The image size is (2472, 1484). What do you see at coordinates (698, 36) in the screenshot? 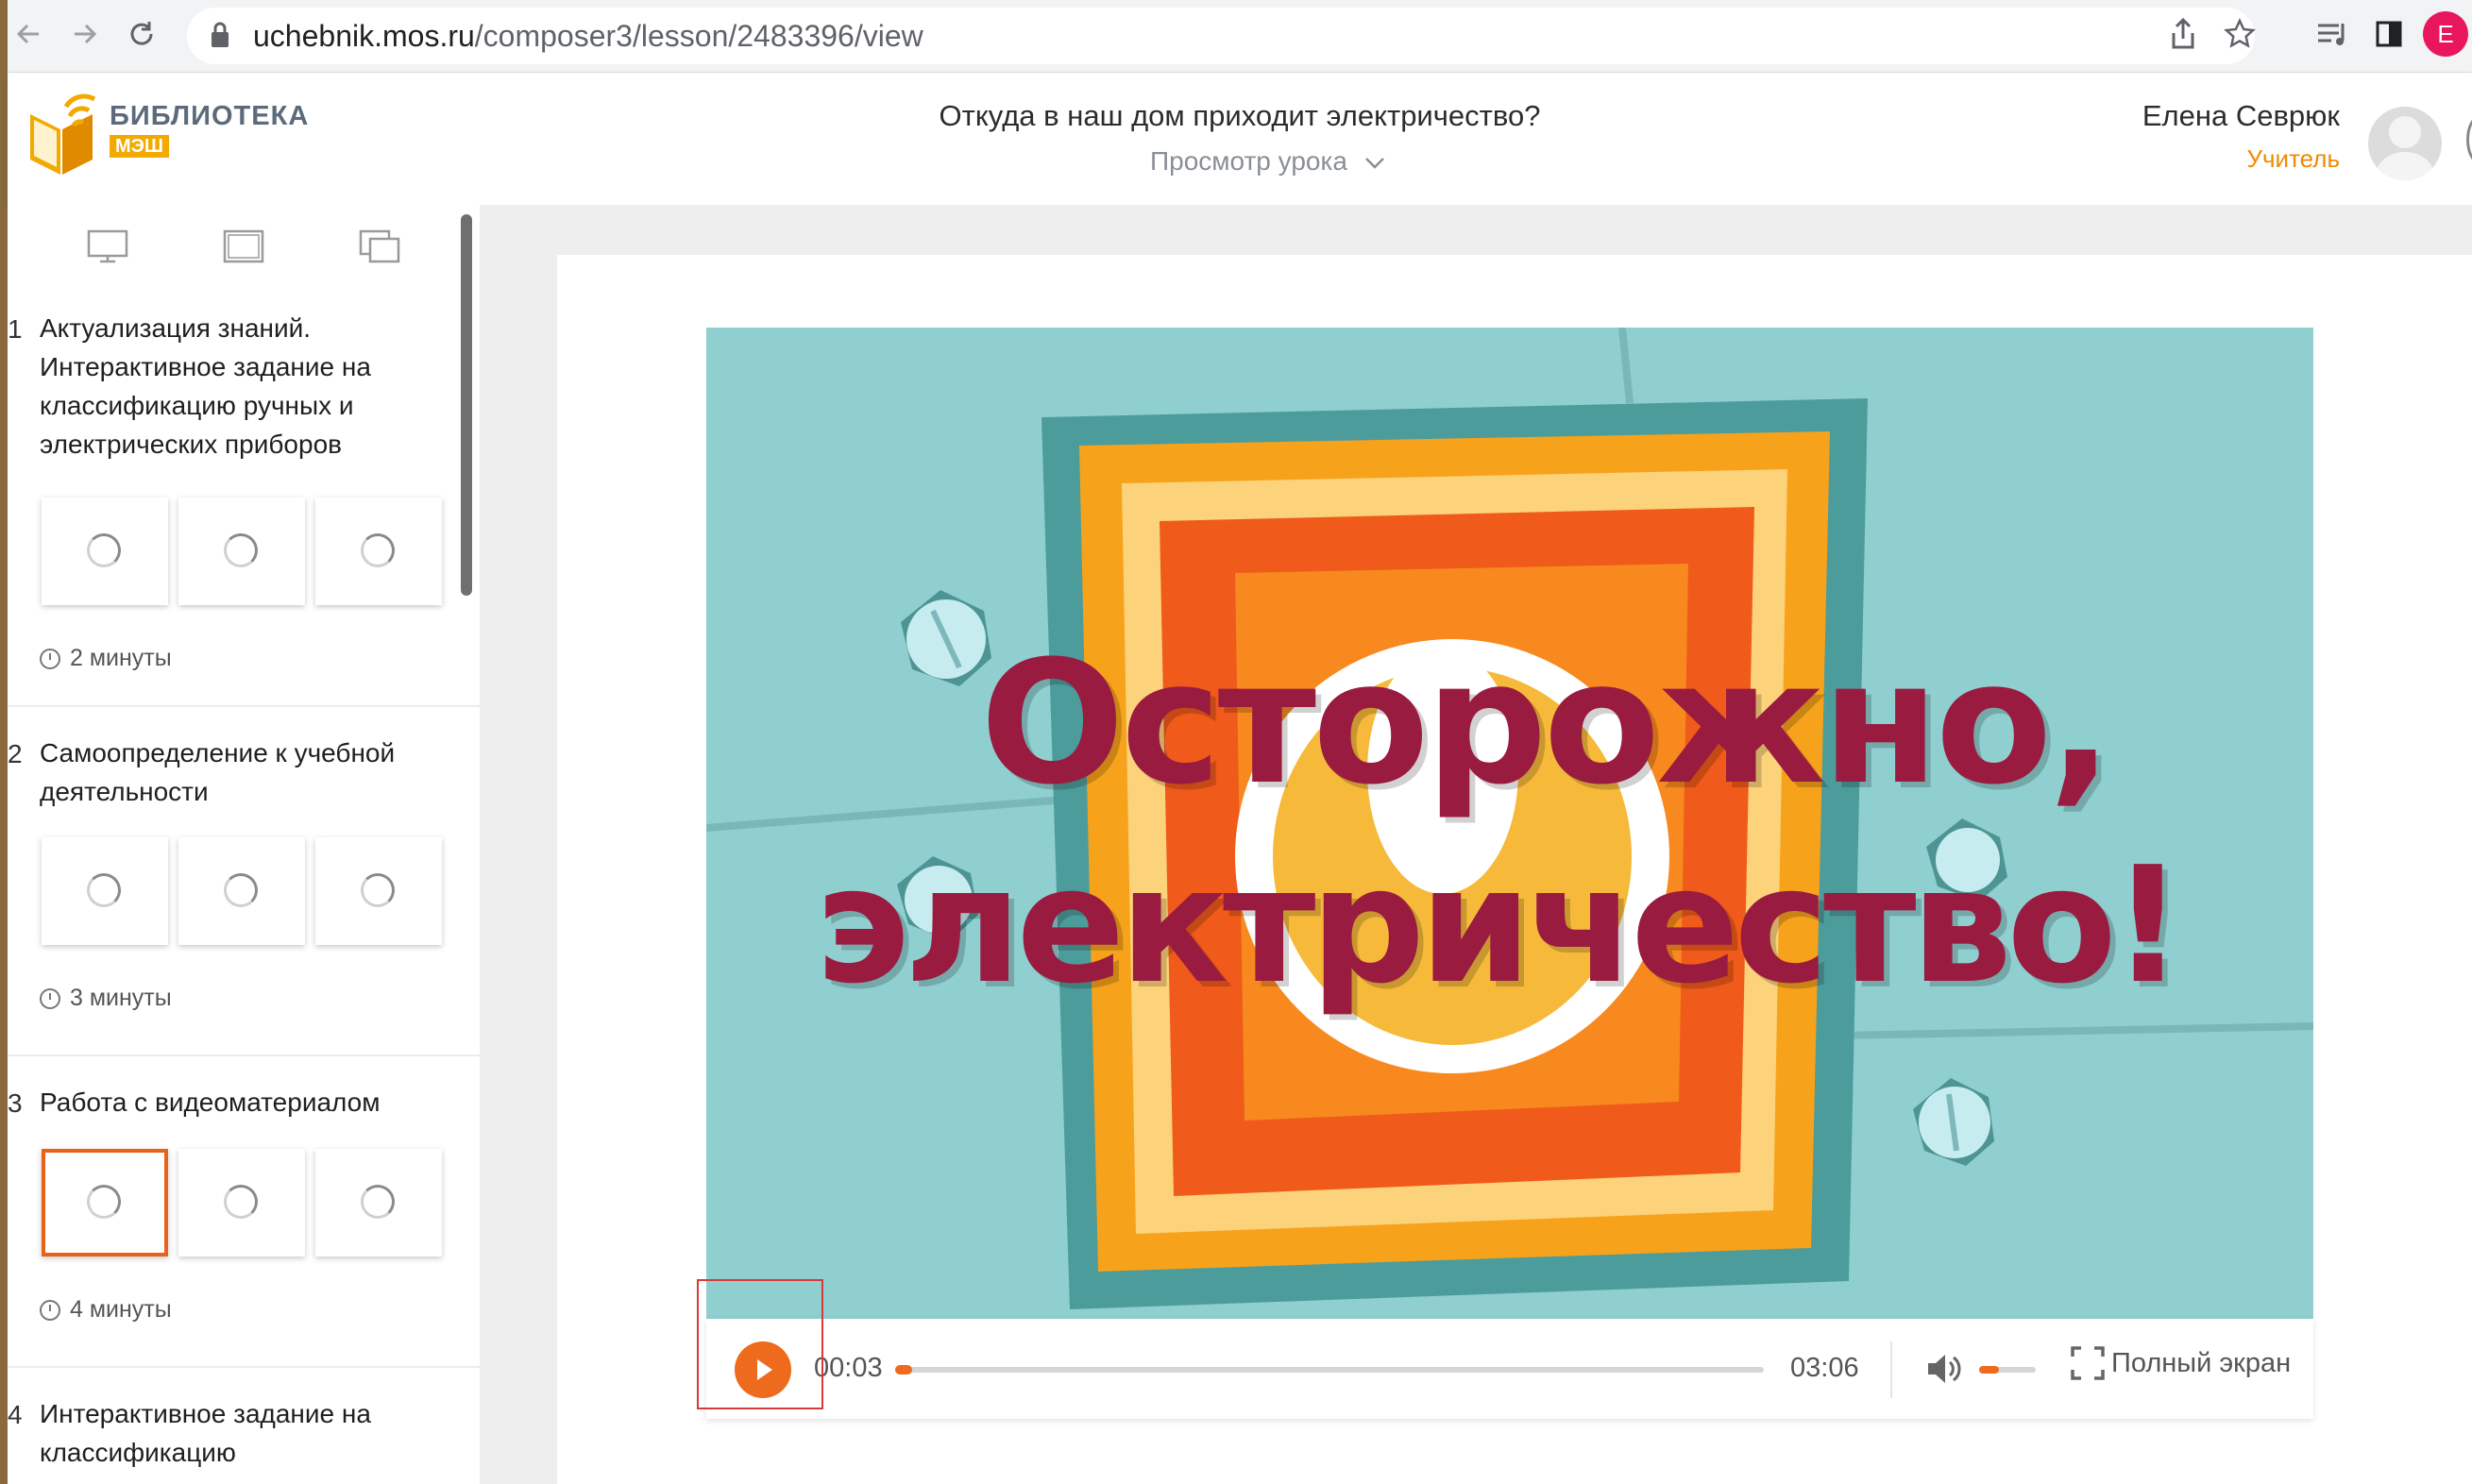
I see `url-path: /composer3/lesson/2483396/view` at bounding box center [698, 36].